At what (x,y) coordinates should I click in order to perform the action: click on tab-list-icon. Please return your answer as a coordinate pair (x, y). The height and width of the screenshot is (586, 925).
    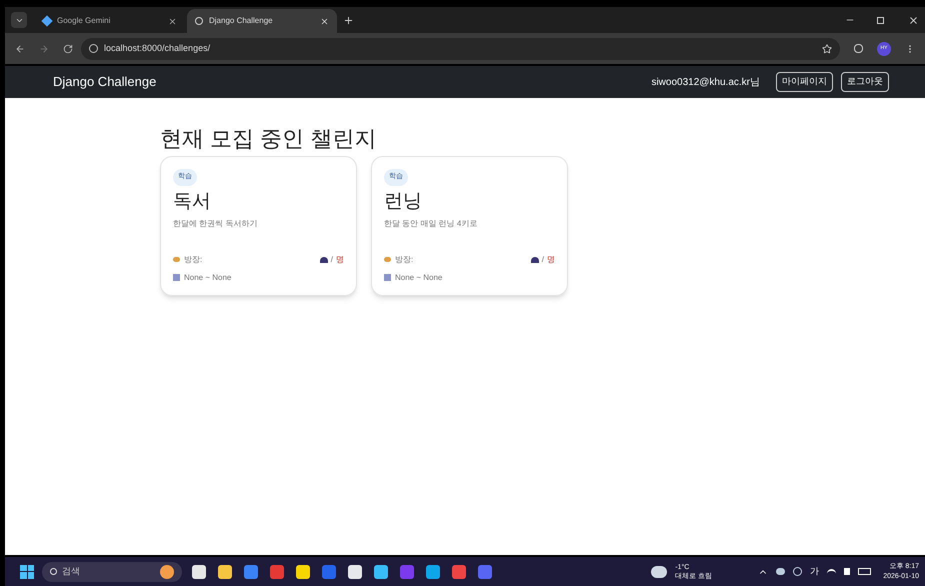
    Looking at the image, I should click on (19, 20).